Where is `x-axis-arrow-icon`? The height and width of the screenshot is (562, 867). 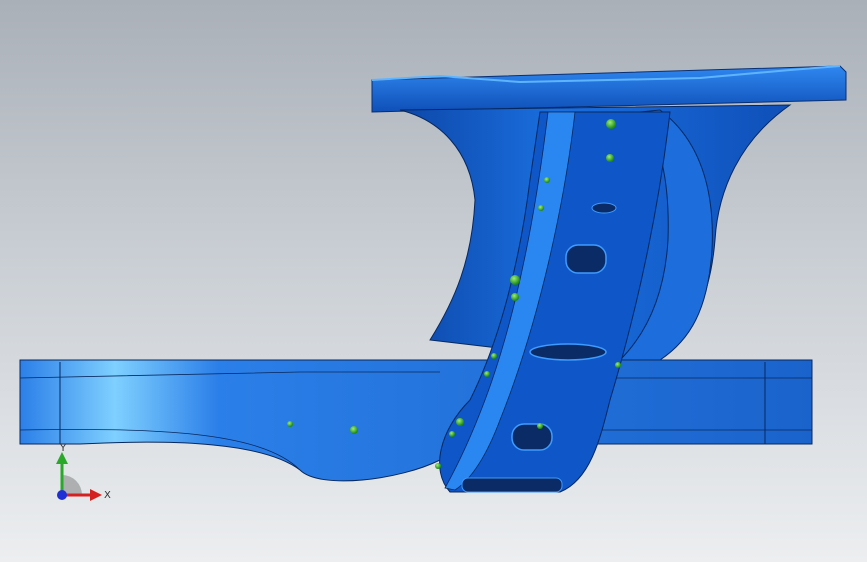 x-axis-arrow-icon is located at coordinates (96, 495).